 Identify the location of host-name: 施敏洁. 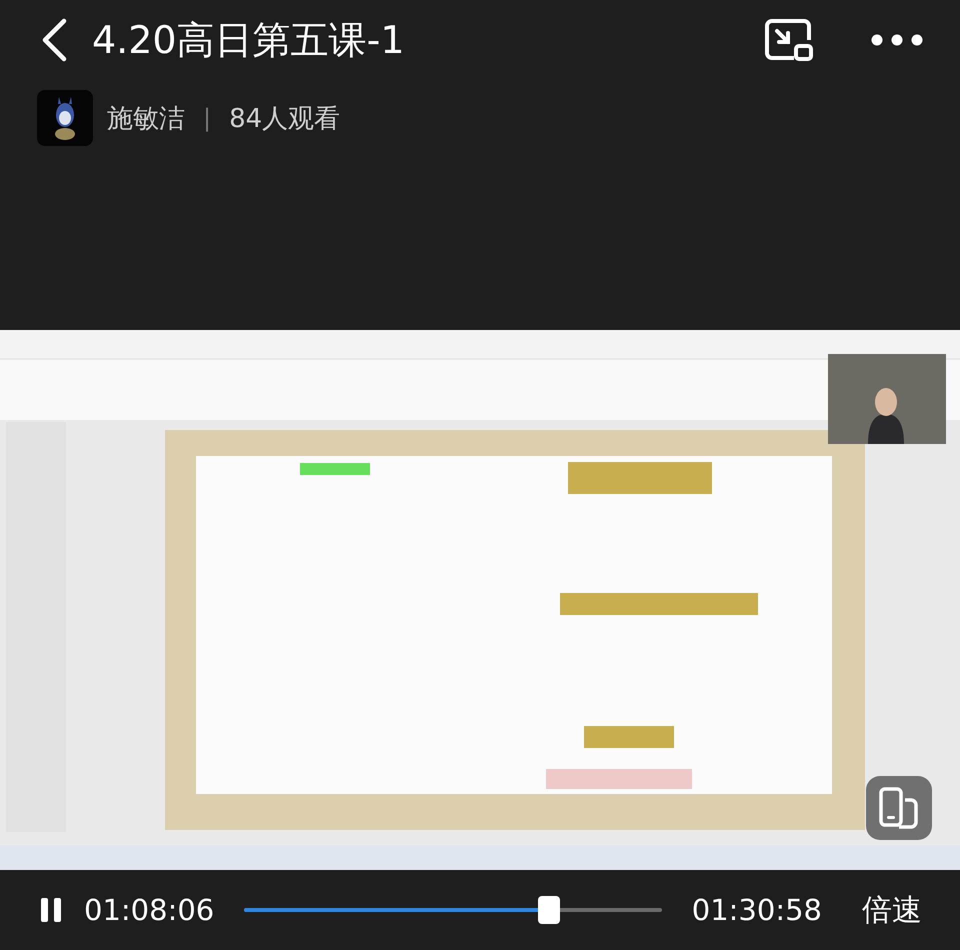
(146, 119).